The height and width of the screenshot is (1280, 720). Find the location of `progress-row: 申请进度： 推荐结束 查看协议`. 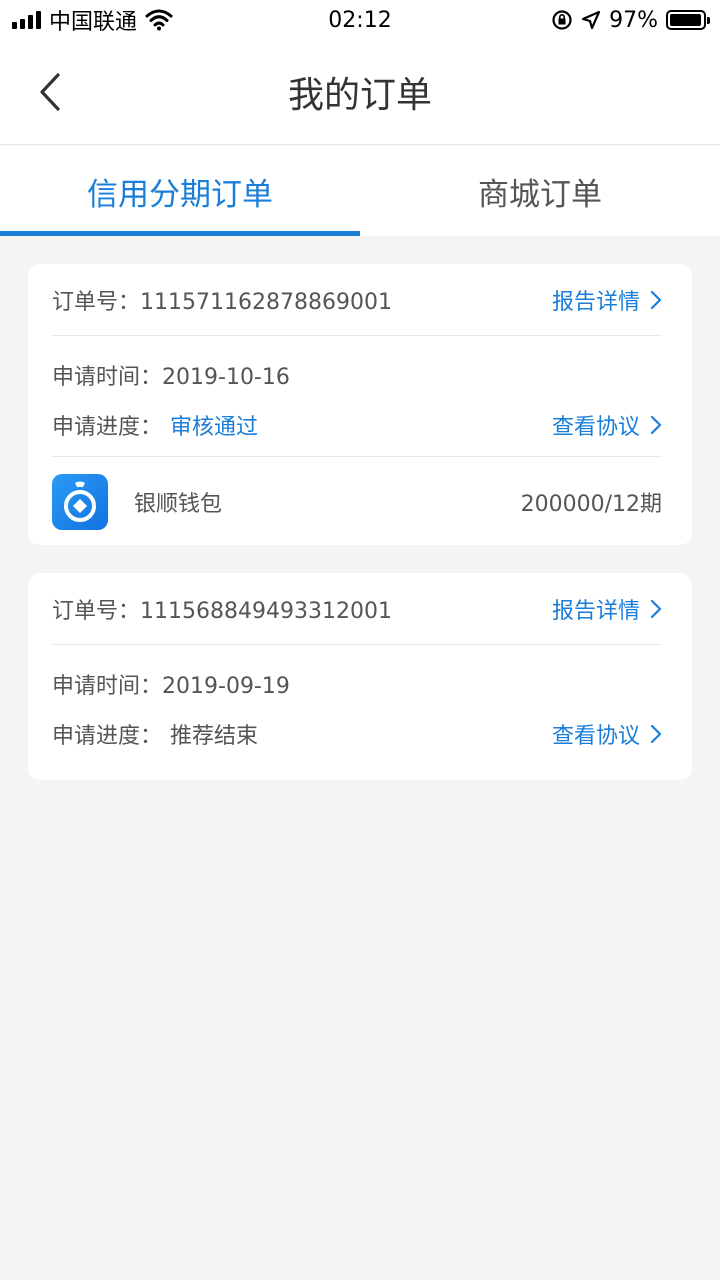

progress-row: 申请进度： 推荐结束 查看协议 is located at coordinates (357, 734).